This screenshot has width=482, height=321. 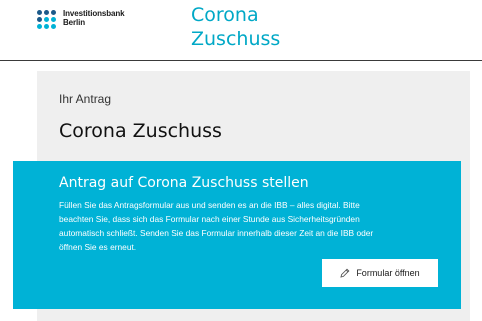 What do you see at coordinates (236, 39) in the screenshot?
I see `app-title-line-2: Zuschuss` at bounding box center [236, 39].